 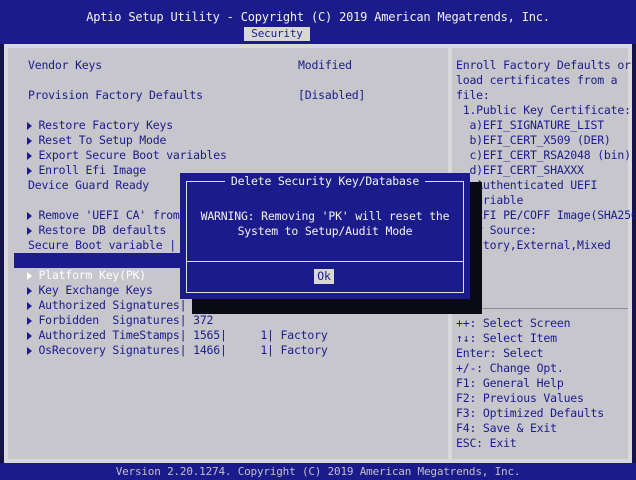 I want to click on help-line: c)EFI_CERT_RSA2048 (bin), so click(x=543, y=155).